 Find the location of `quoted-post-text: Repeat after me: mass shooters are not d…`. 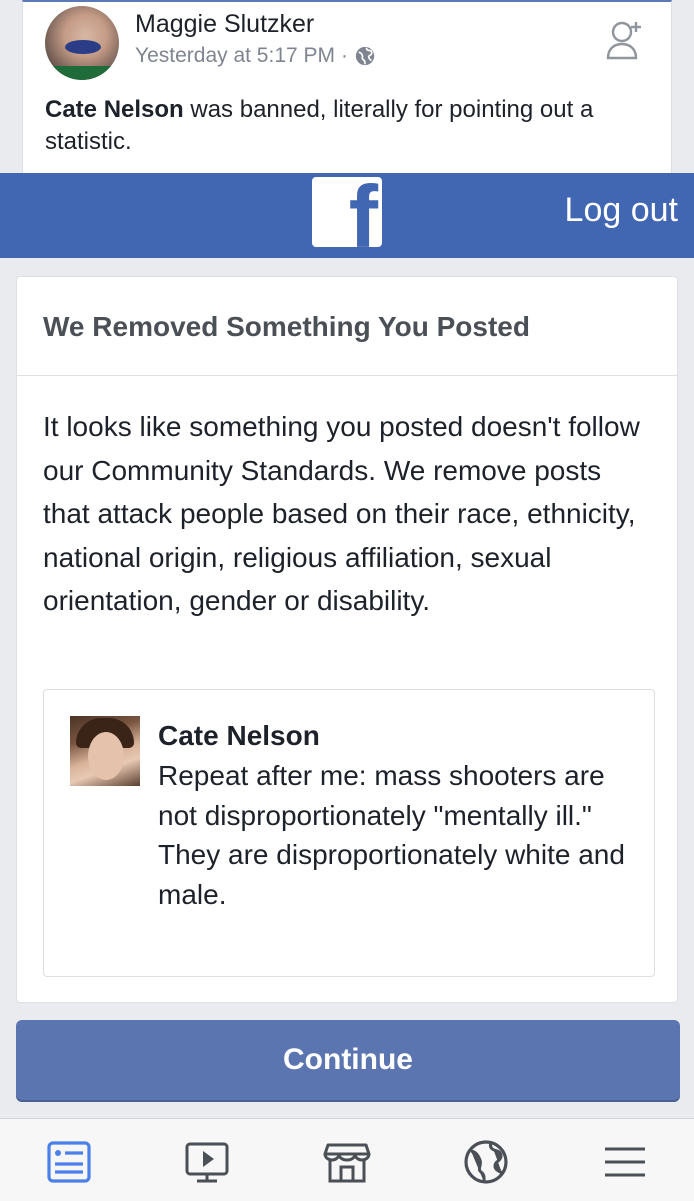

quoted-post-text: Repeat after me: mass shooters are not d… is located at coordinates (391, 835).